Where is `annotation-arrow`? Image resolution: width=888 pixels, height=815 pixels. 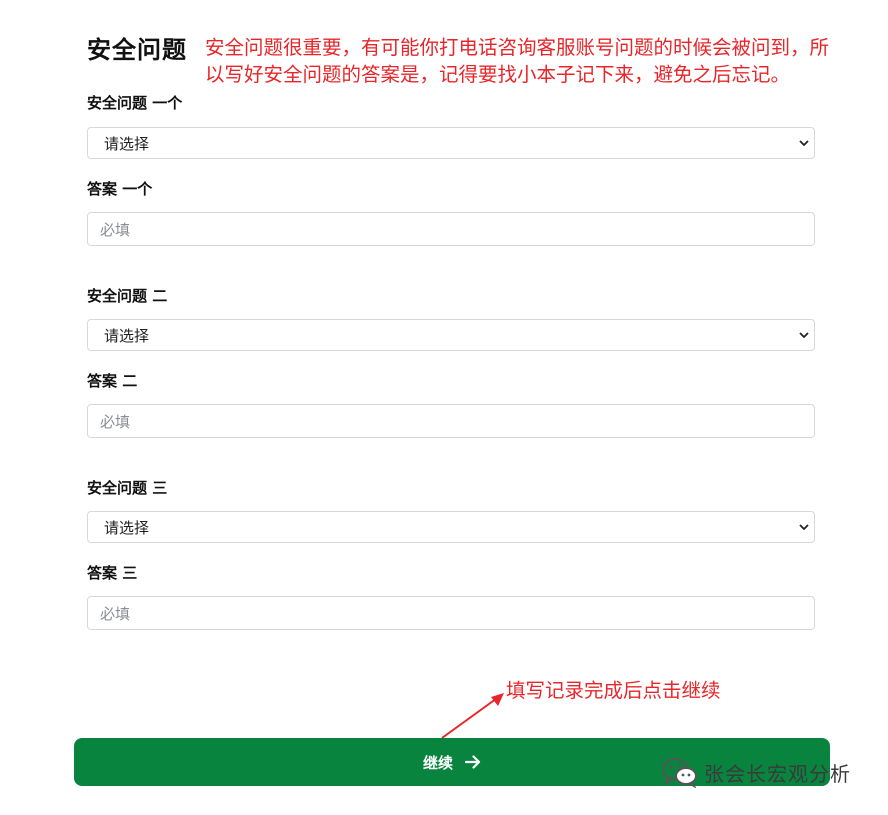 annotation-arrow is located at coordinates (472, 716).